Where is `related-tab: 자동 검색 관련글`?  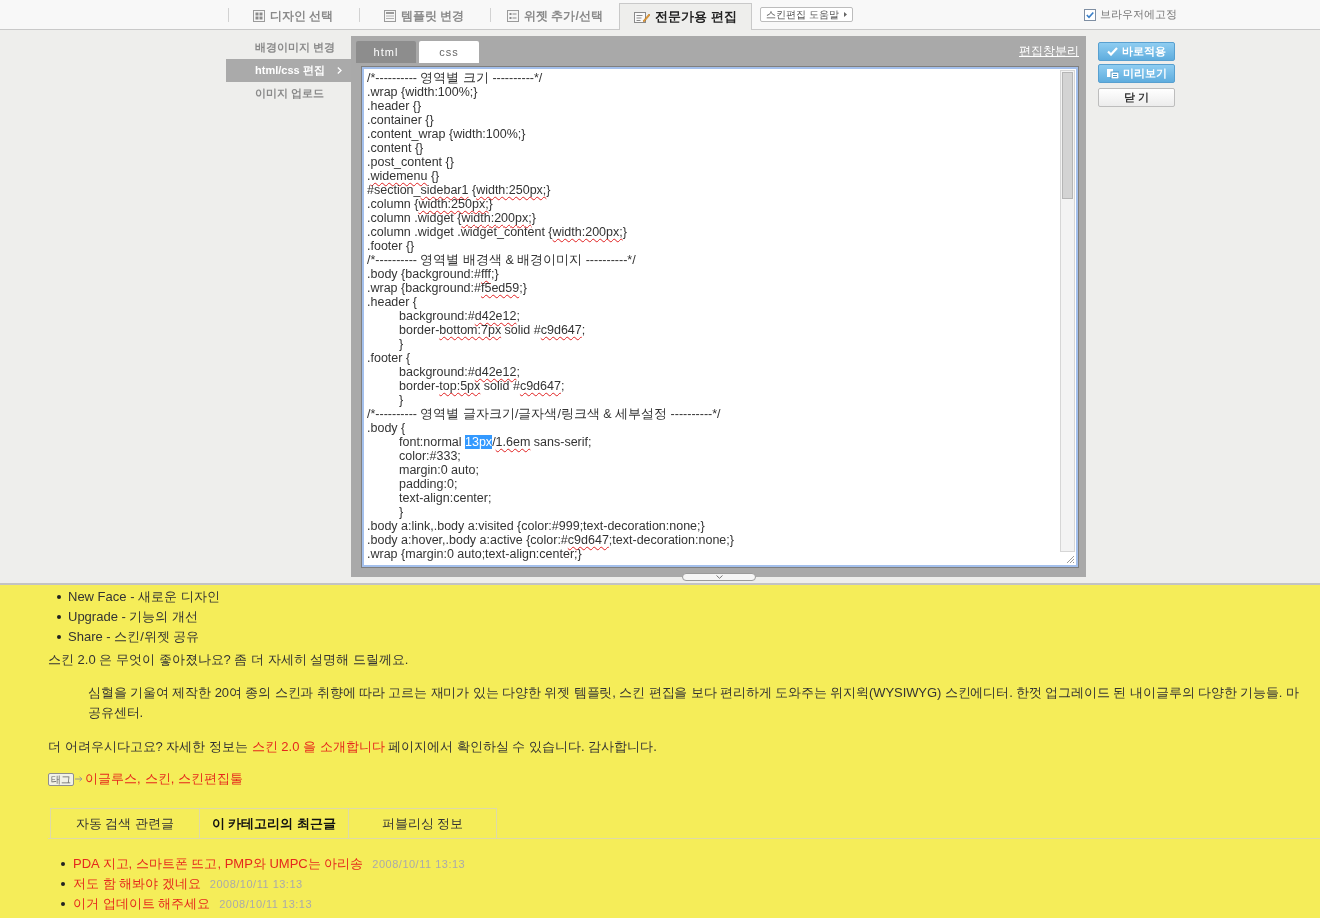
related-tab: 자동 검색 관련글 is located at coordinates (124, 823).